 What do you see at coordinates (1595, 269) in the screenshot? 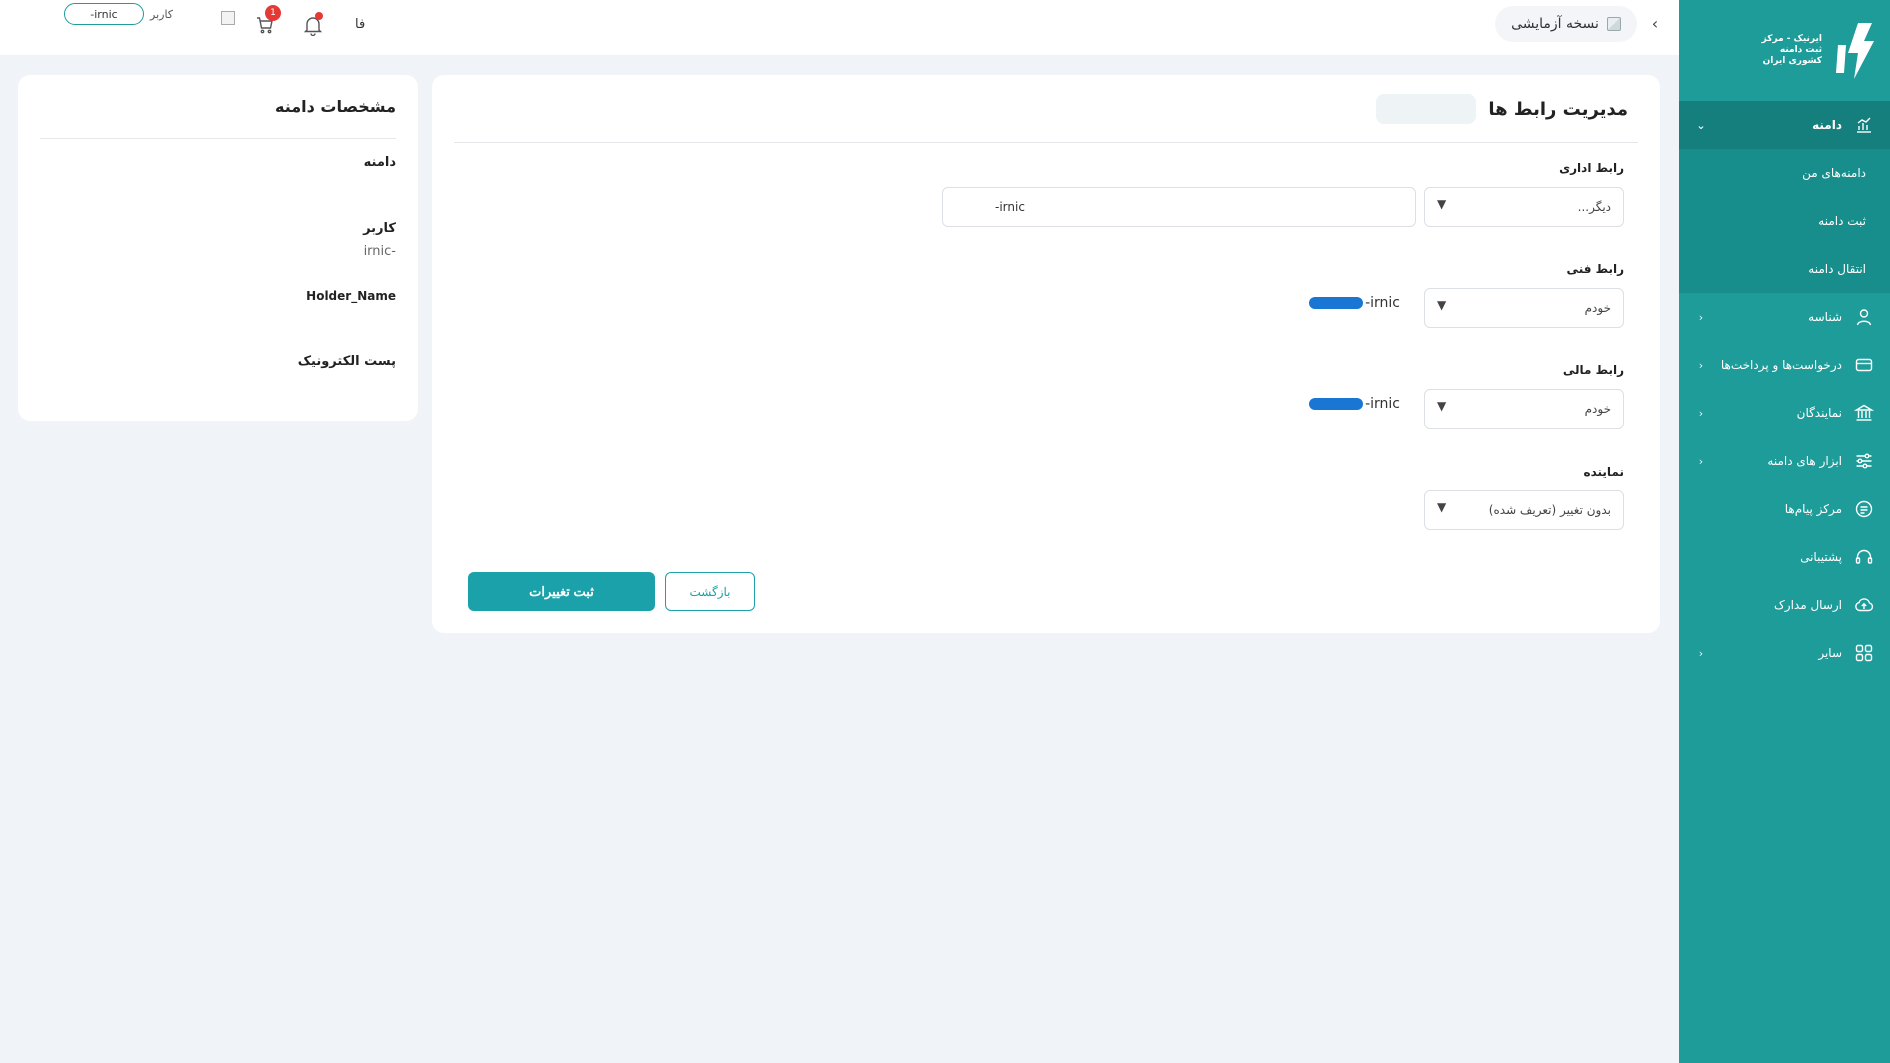
I see `tech-contact-label: رابط فنی` at bounding box center [1595, 269].